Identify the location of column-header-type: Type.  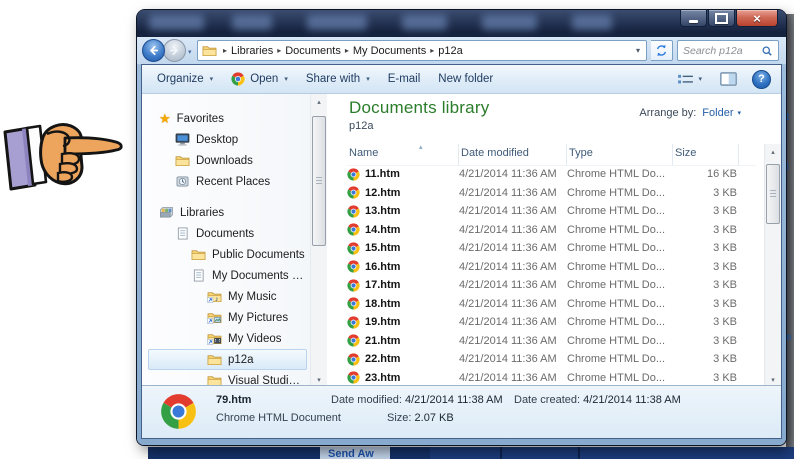
(620, 154).